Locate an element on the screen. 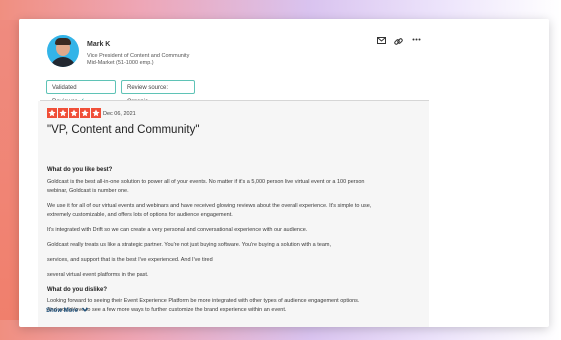  dislike-question: What do you dislike? is located at coordinates (77, 290).